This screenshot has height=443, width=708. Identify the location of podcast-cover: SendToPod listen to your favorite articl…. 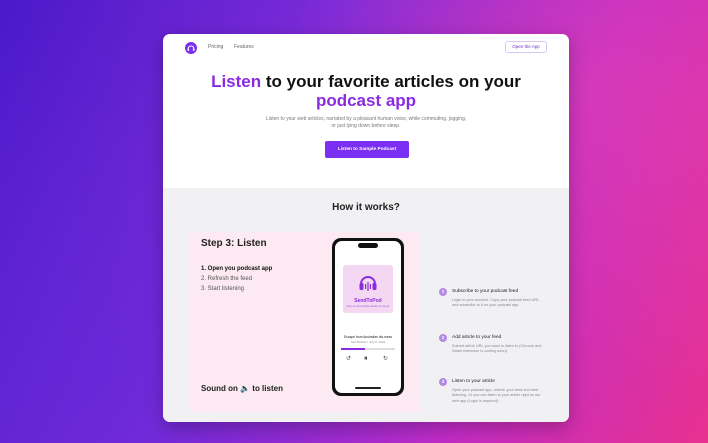
(368, 289).